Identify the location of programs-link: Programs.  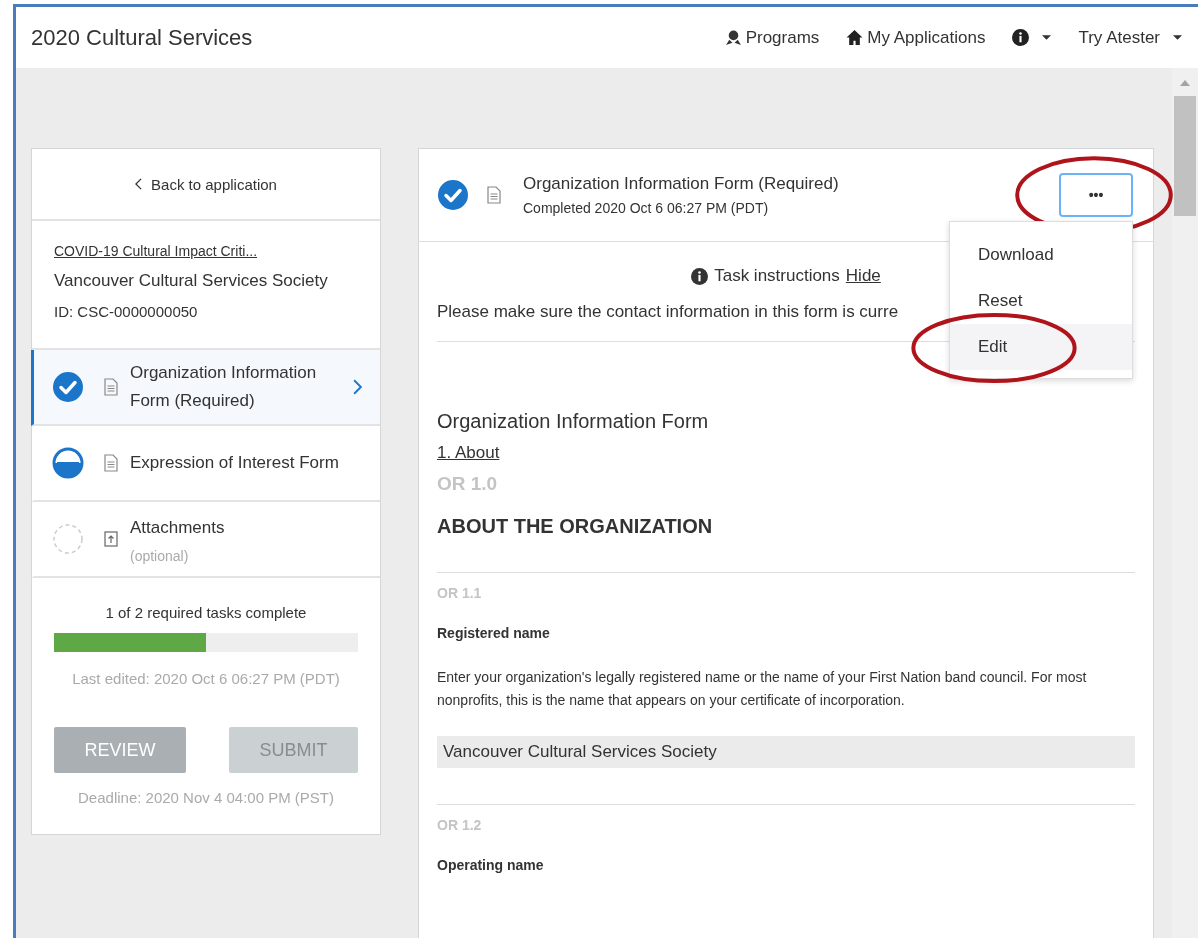
(772, 37).